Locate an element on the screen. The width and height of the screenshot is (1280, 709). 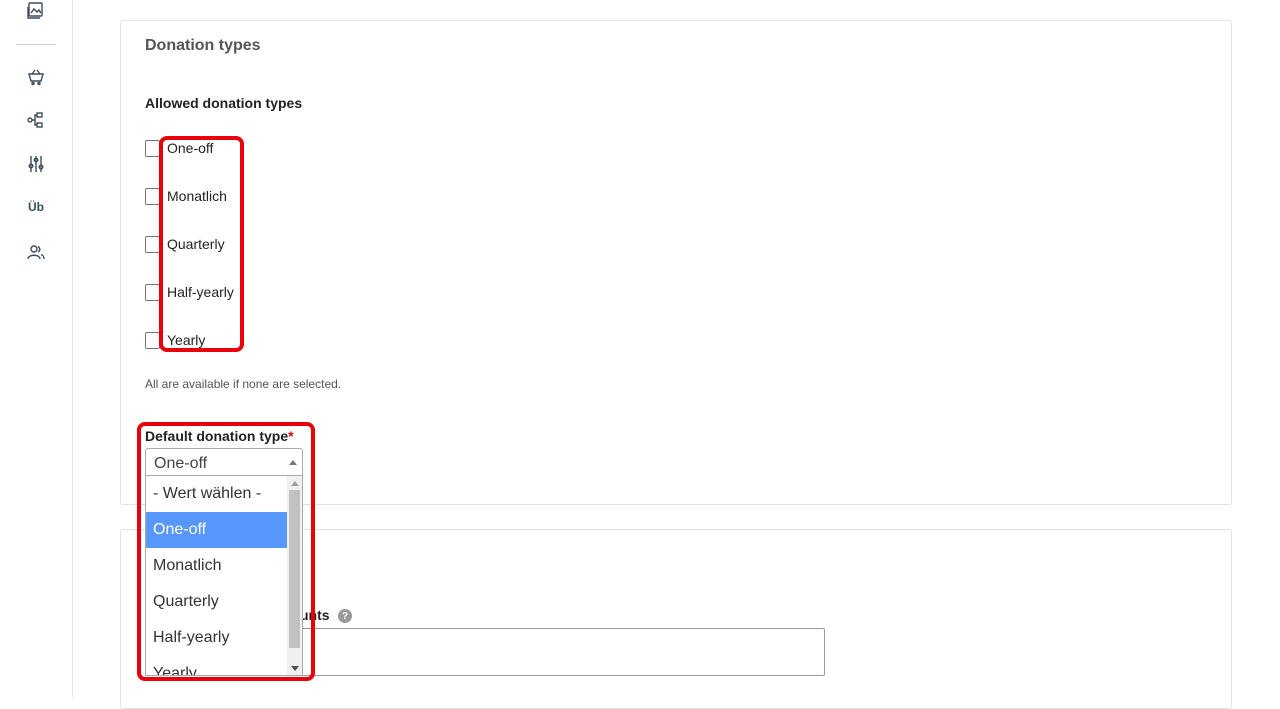
checkbox-monatlich is located at coordinates (152, 196).